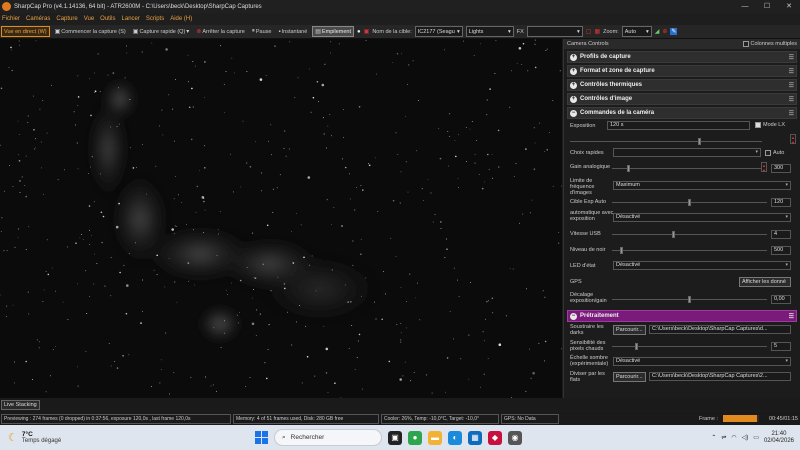  Describe the element at coordinates (789, 6) in the screenshot. I see `close-button: ✕` at that location.